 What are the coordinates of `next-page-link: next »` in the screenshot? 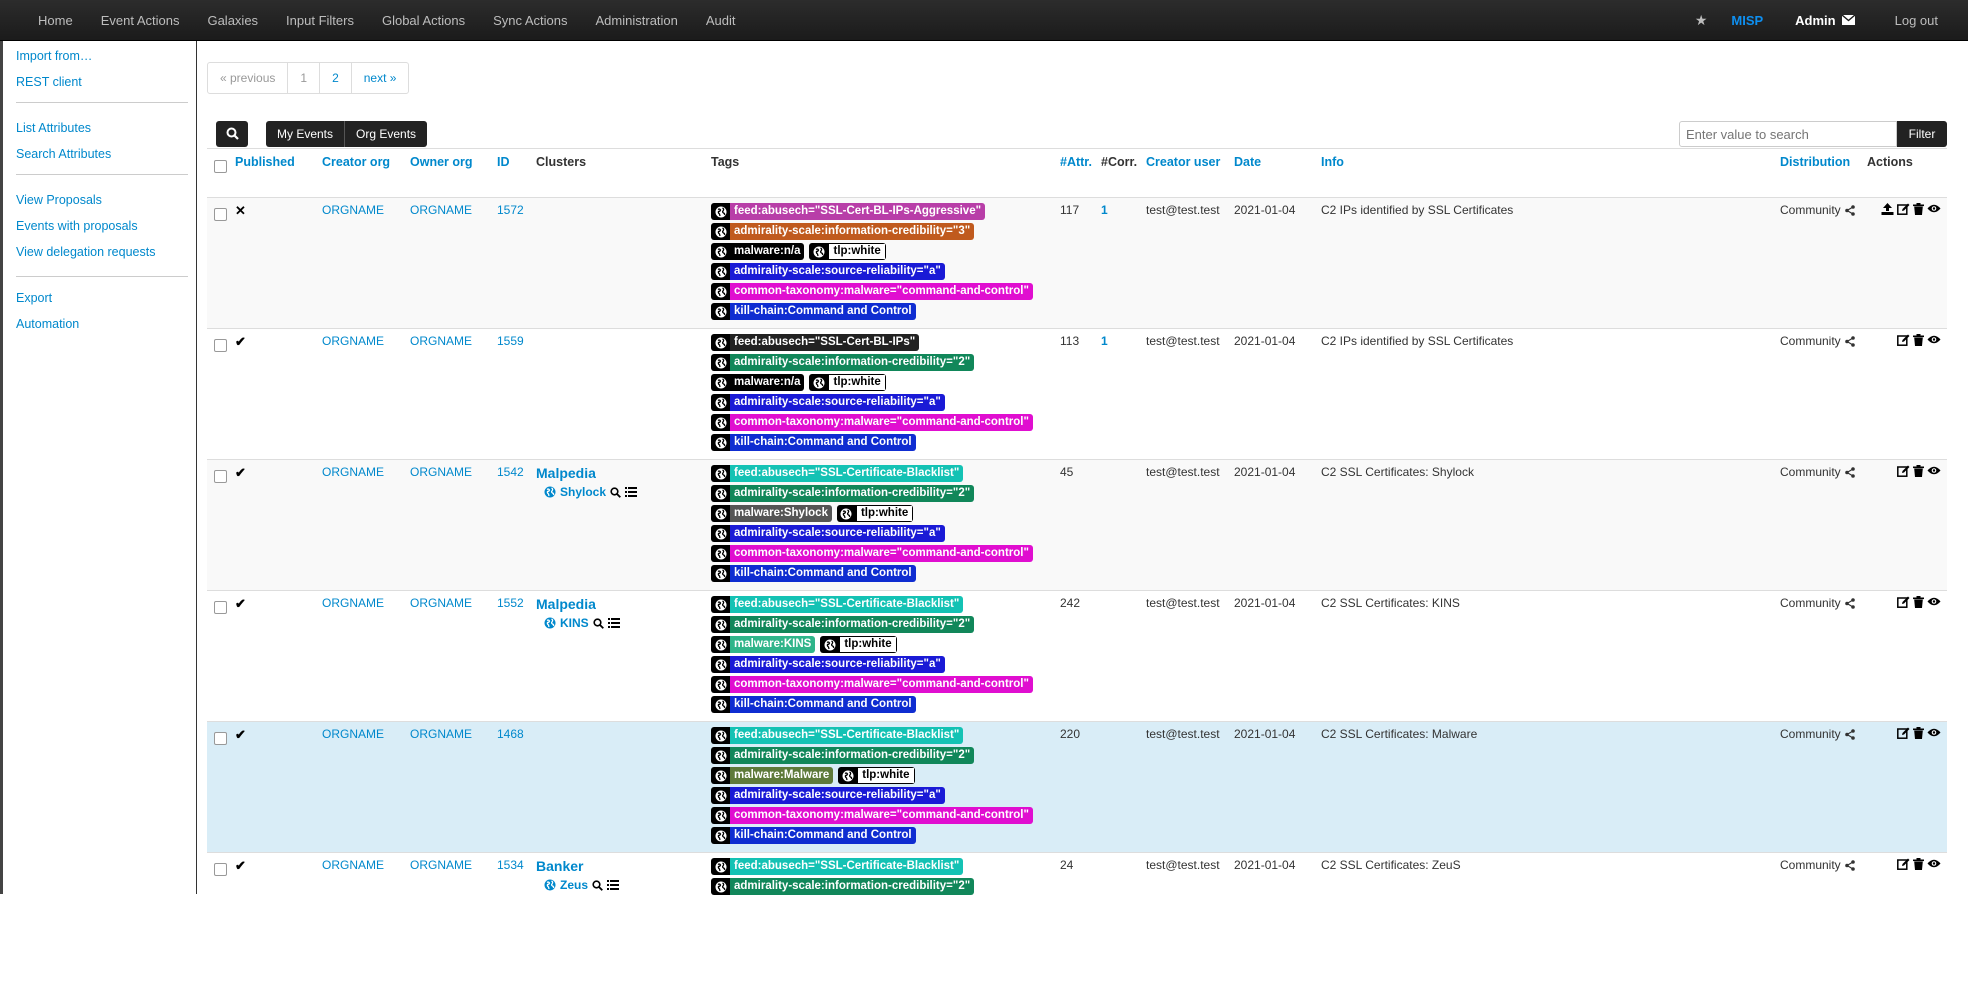 It's located at (380, 78).